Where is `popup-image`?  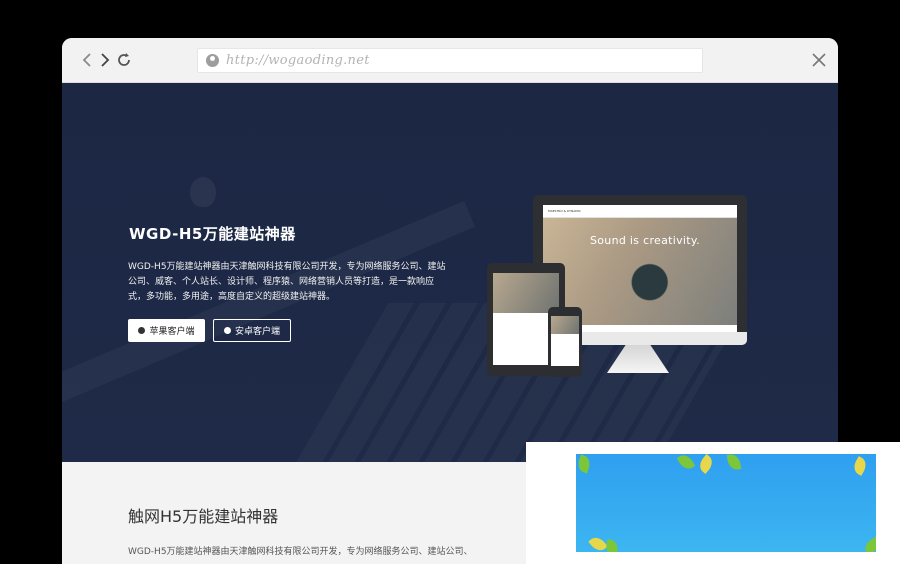
popup-image is located at coordinates (726, 503).